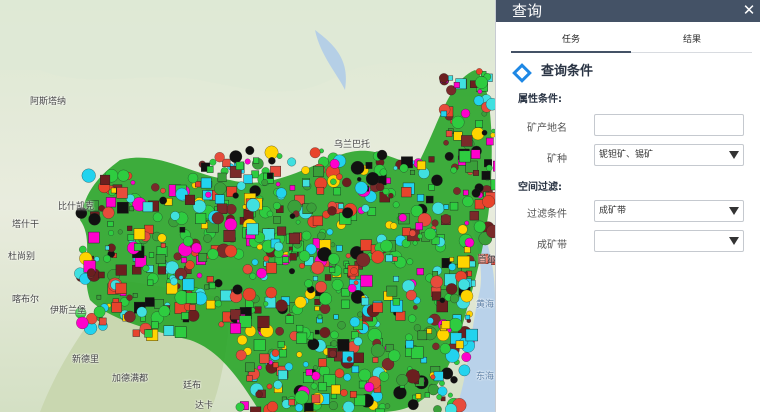 This screenshot has height=412, width=760. Describe the element at coordinates (669, 125) in the screenshot. I see `mine-name-input` at that location.